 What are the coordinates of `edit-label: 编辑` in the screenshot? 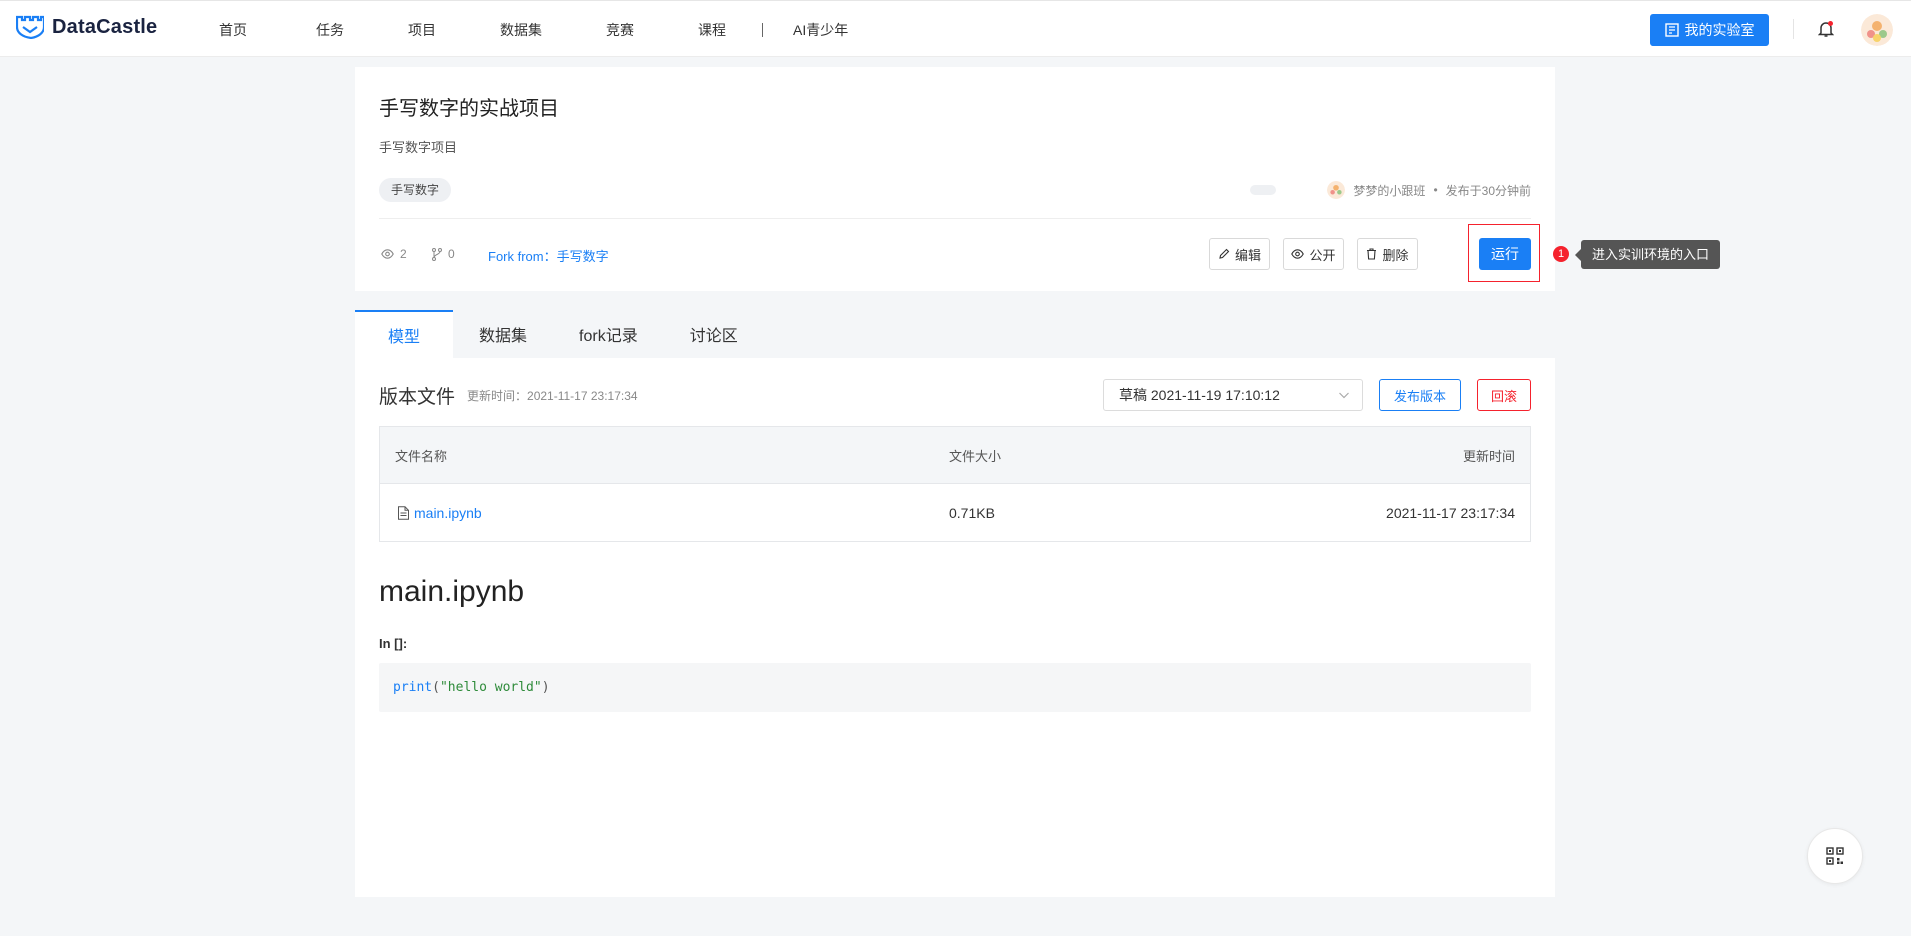 It's located at (1247, 255).